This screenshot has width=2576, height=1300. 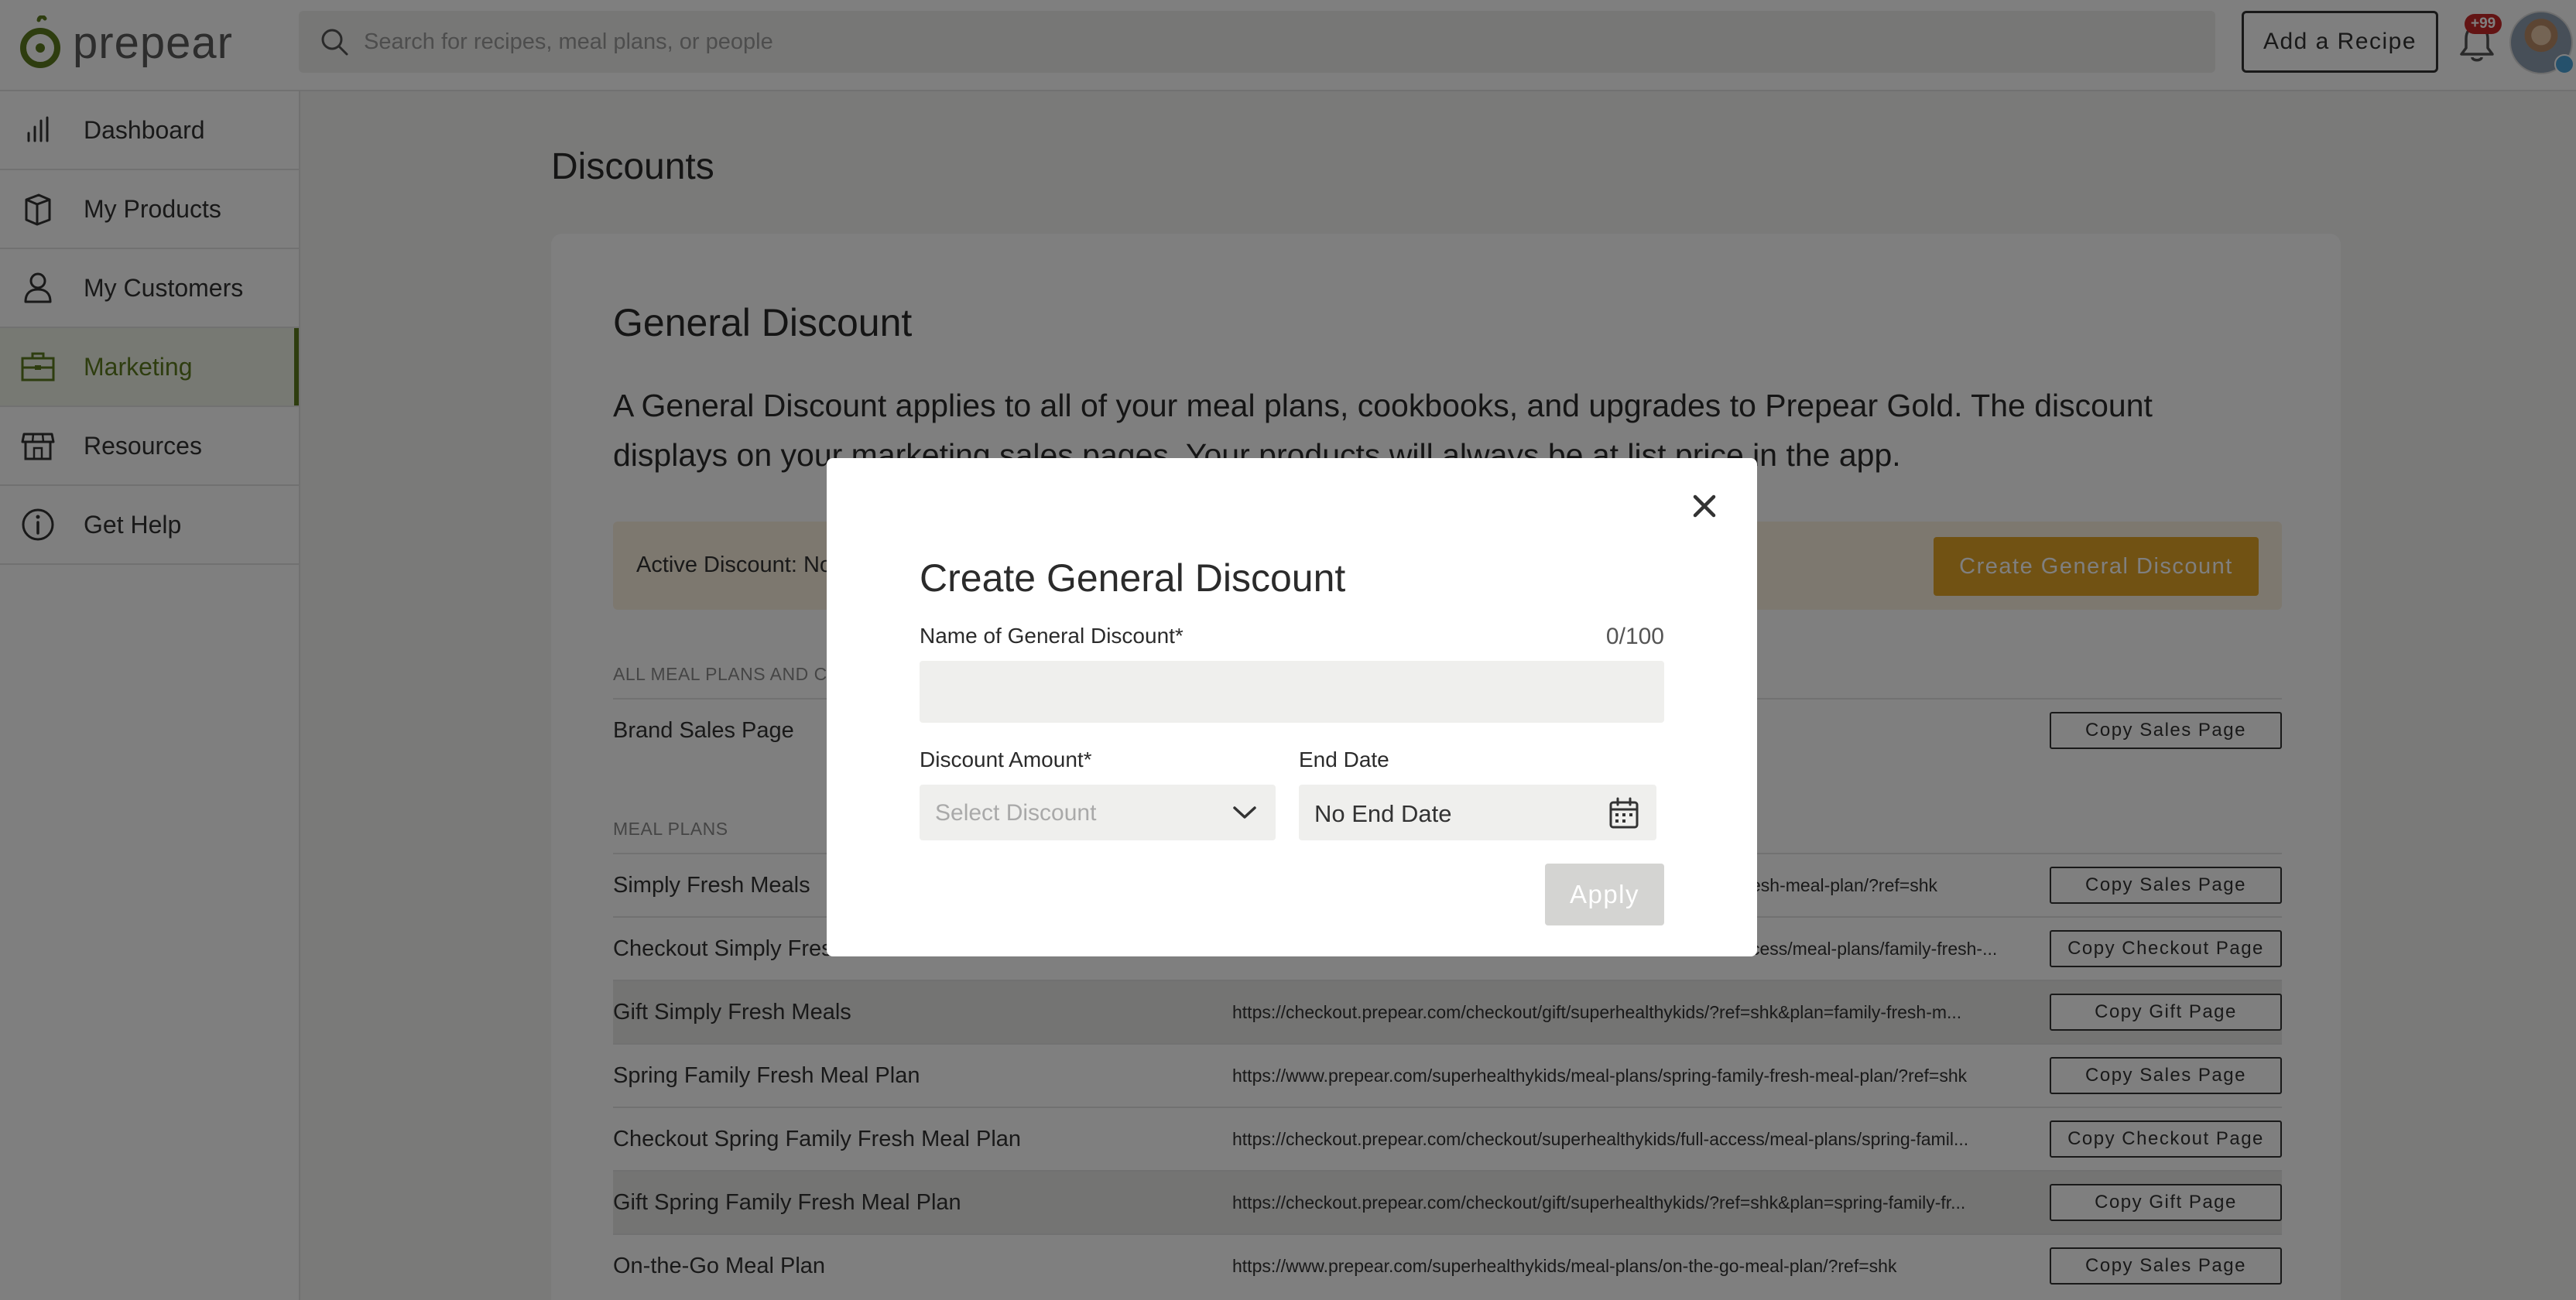 I want to click on end-date-label: End Date, so click(x=1344, y=759).